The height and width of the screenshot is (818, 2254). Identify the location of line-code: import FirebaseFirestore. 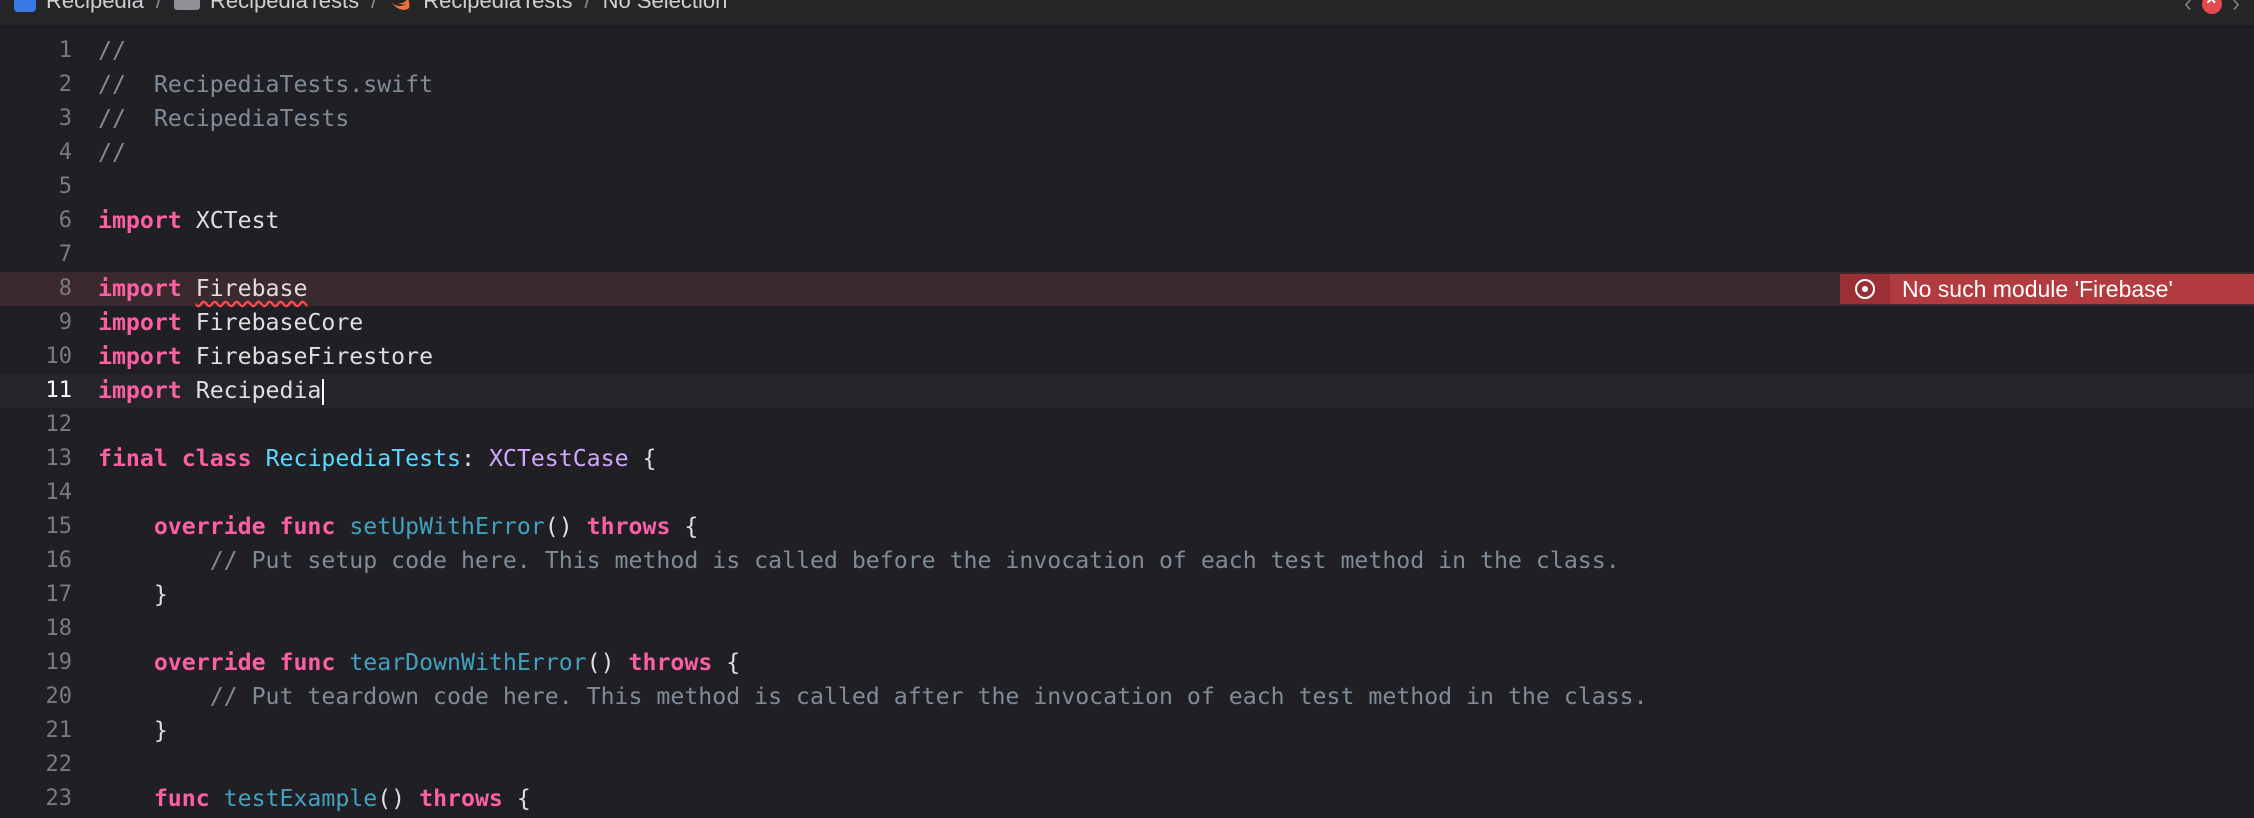
(265, 357).